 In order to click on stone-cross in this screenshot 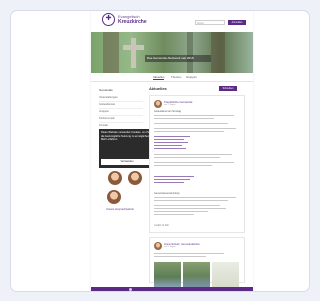, I will do `click(133, 53)`.